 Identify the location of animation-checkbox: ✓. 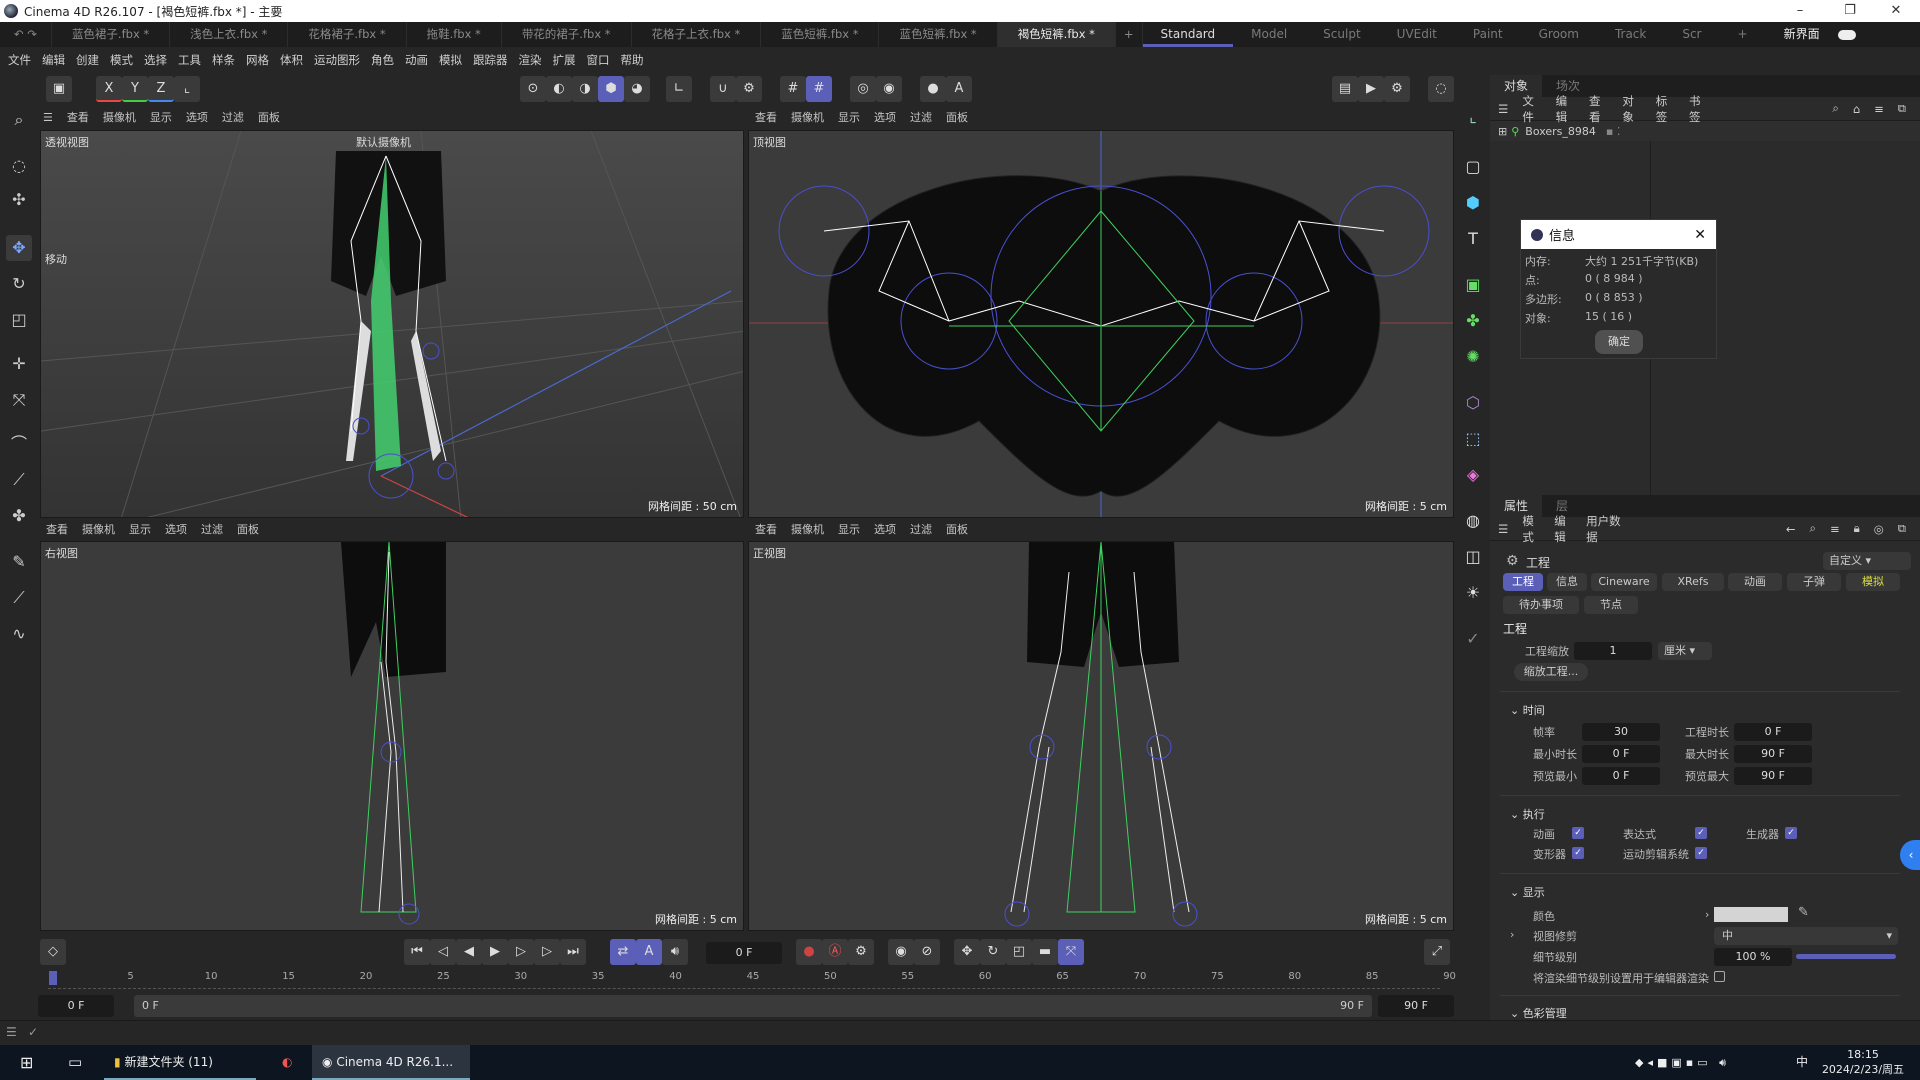
(1578, 833).